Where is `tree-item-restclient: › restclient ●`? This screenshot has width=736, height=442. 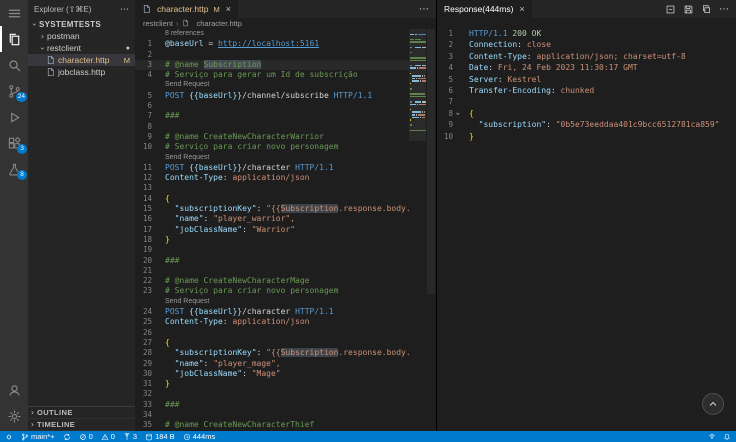
tree-item-restclient: › restclient ● is located at coordinates (81, 48).